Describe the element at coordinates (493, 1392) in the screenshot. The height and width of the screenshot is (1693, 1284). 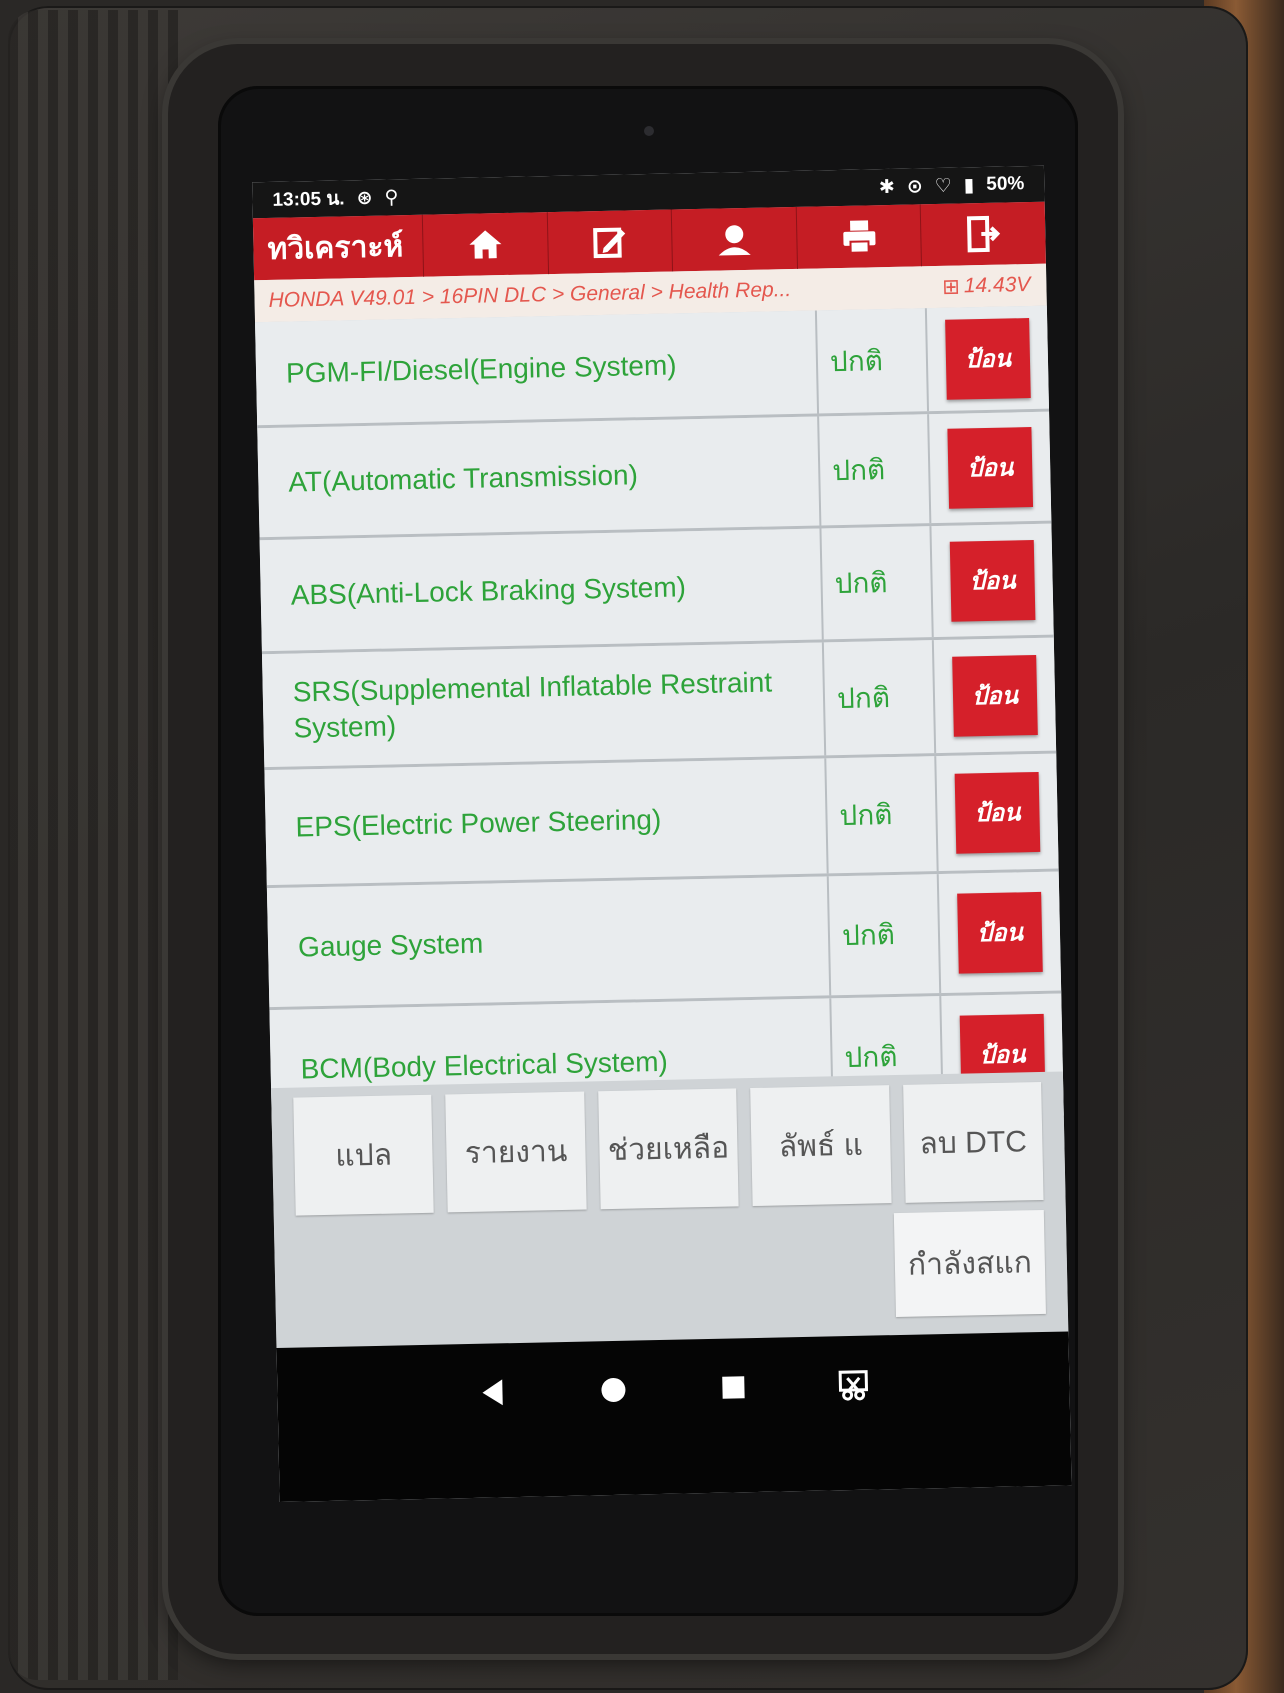
I see `back-icon` at that location.